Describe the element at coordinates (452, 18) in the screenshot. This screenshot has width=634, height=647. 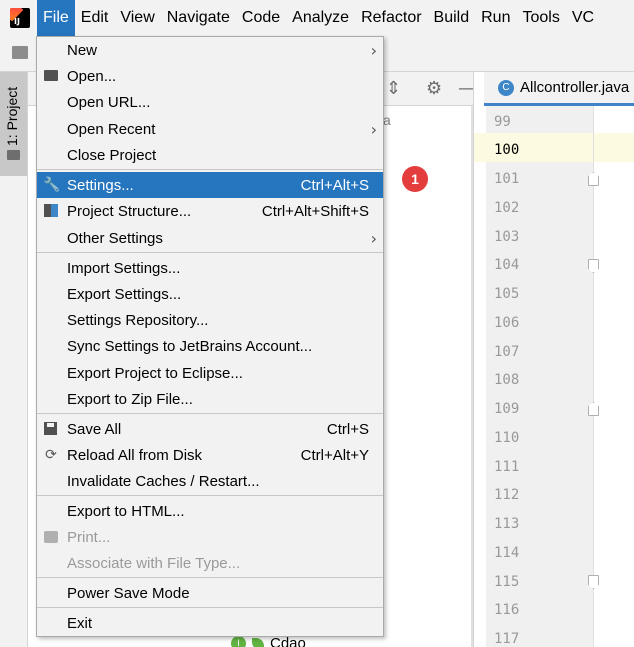
I see `menu-build: Build` at that location.